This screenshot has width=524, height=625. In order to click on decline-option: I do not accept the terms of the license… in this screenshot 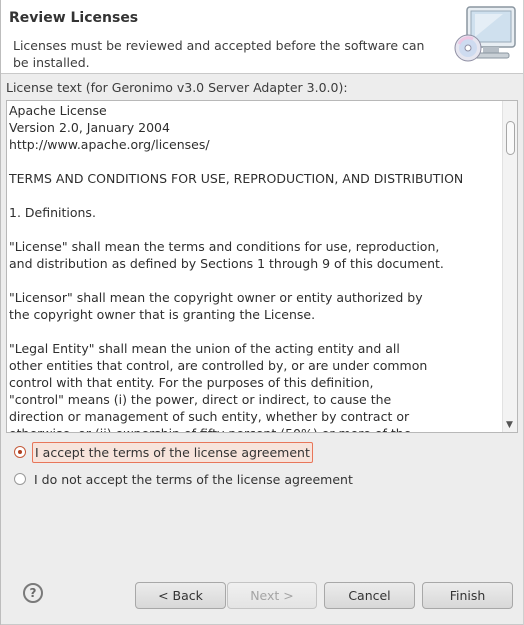, I will do `click(184, 479)`.